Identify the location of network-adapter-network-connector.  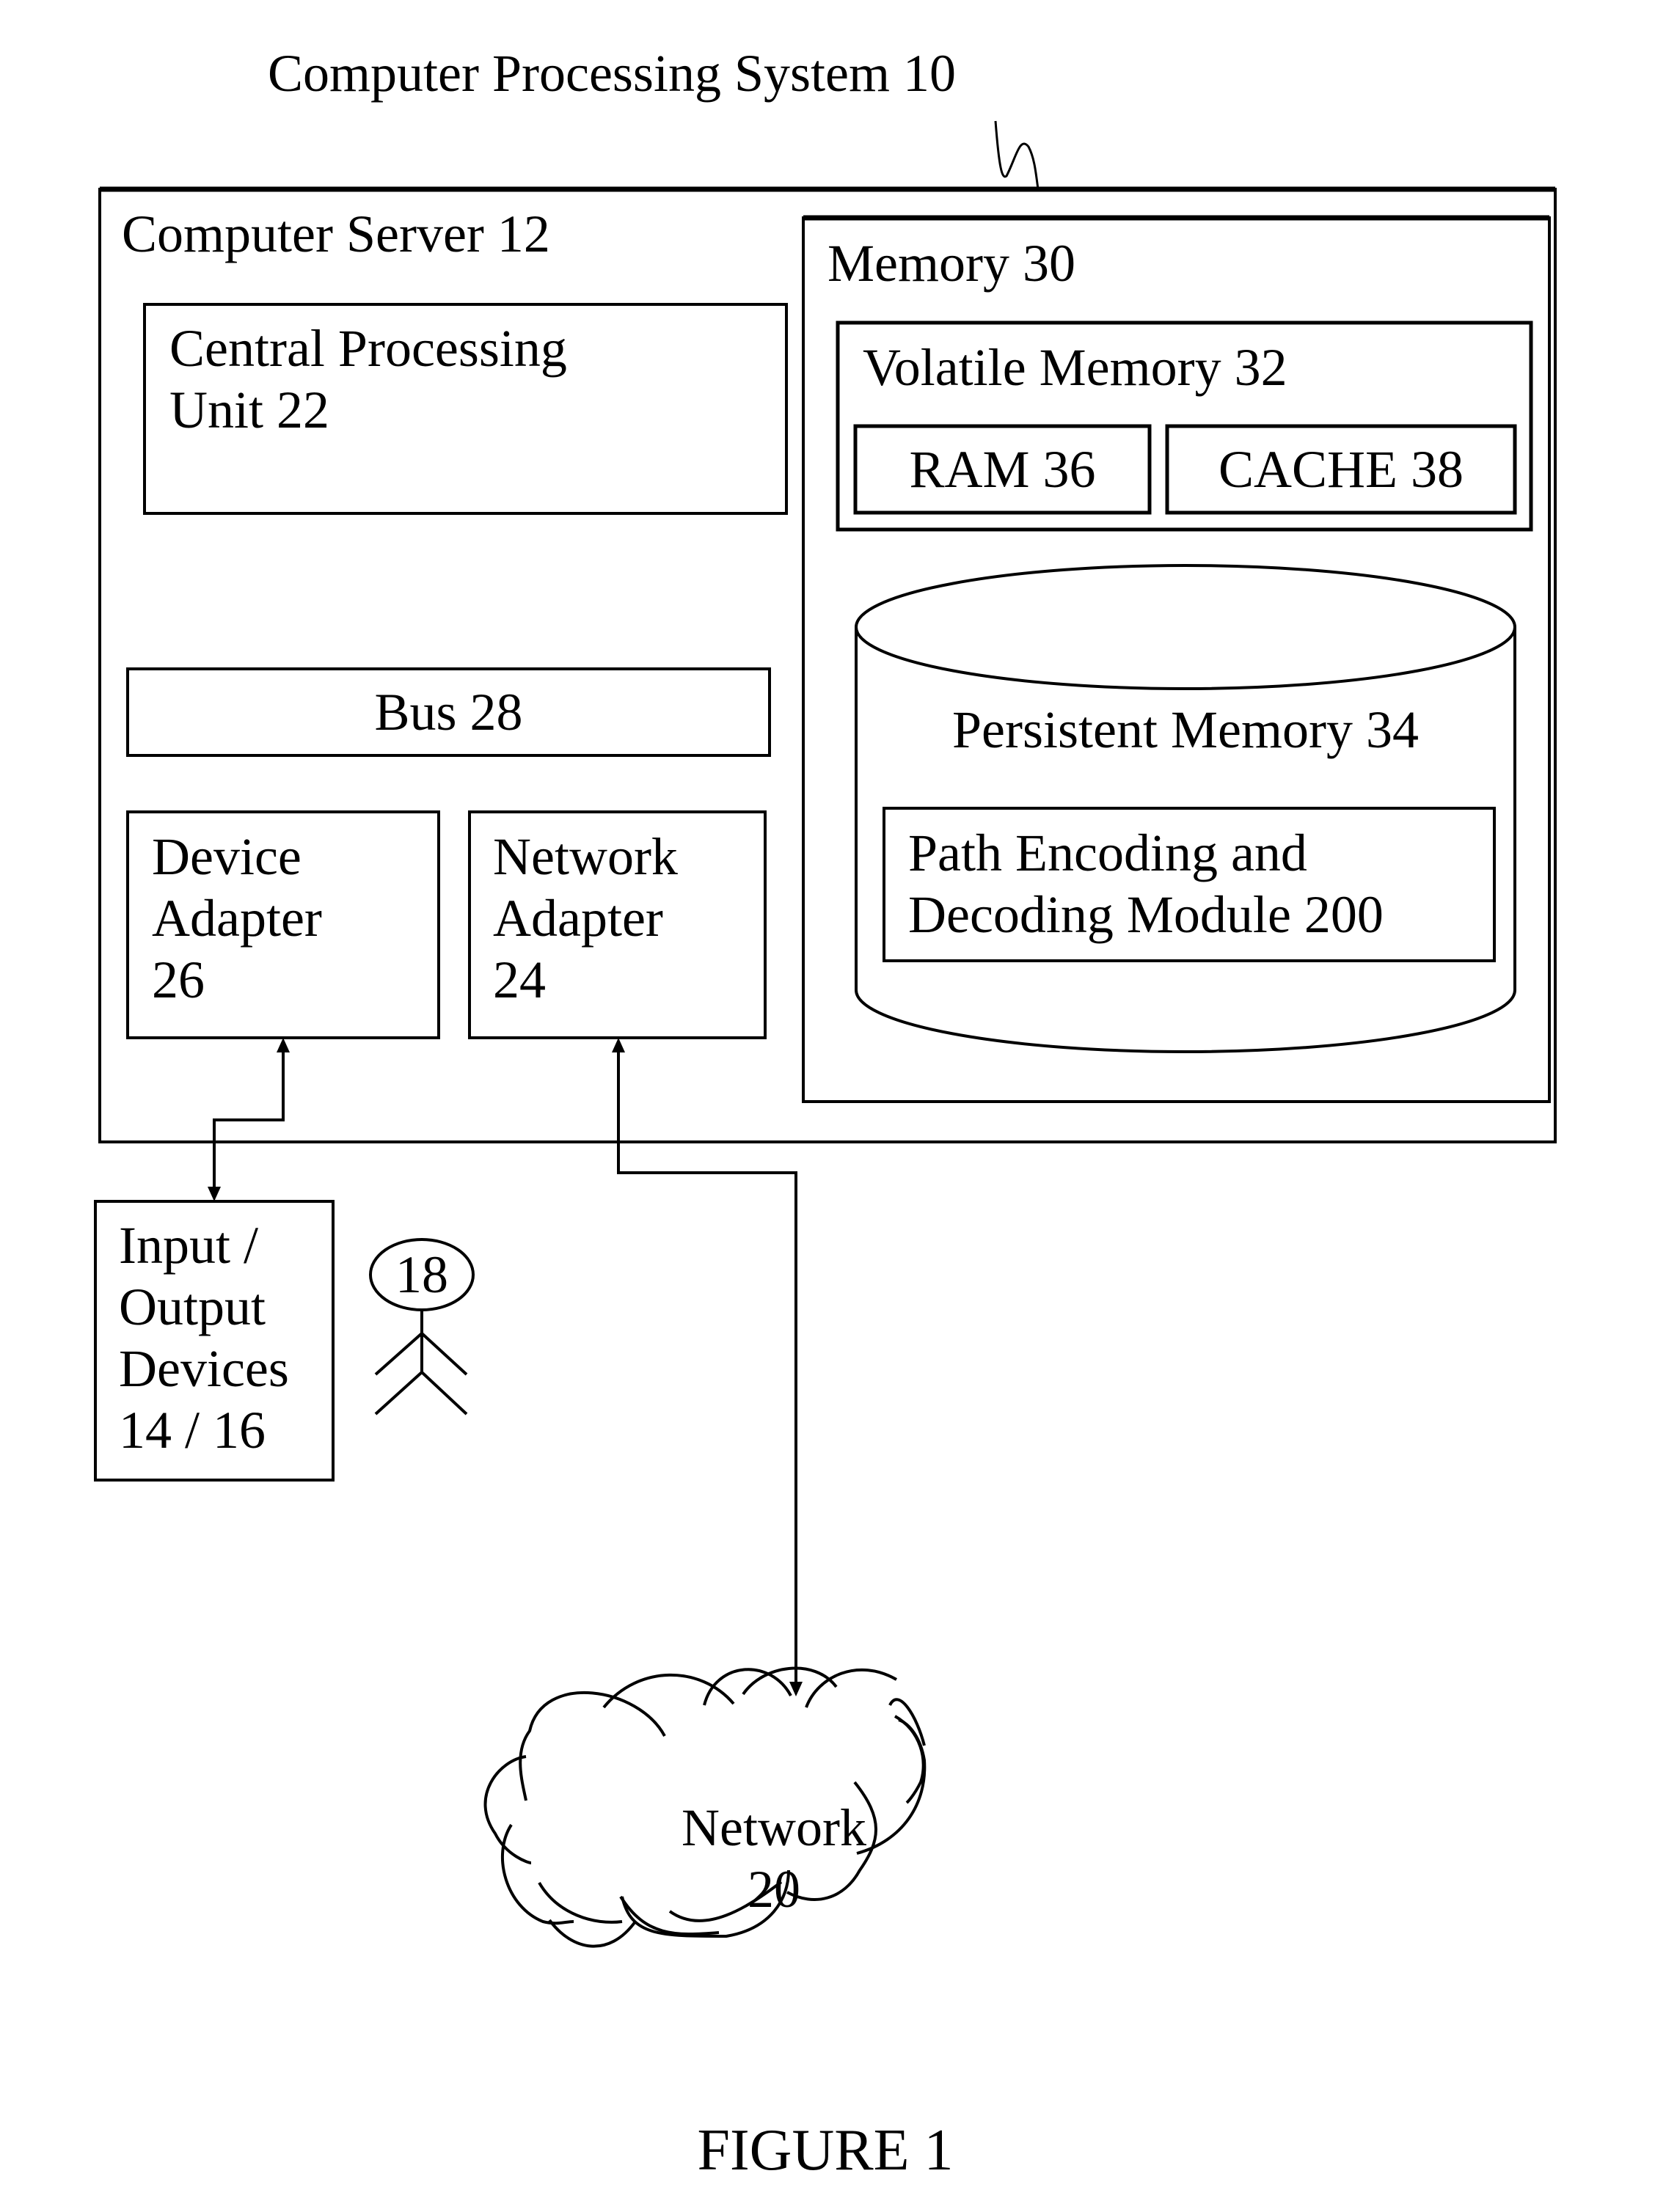
(707, 1367).